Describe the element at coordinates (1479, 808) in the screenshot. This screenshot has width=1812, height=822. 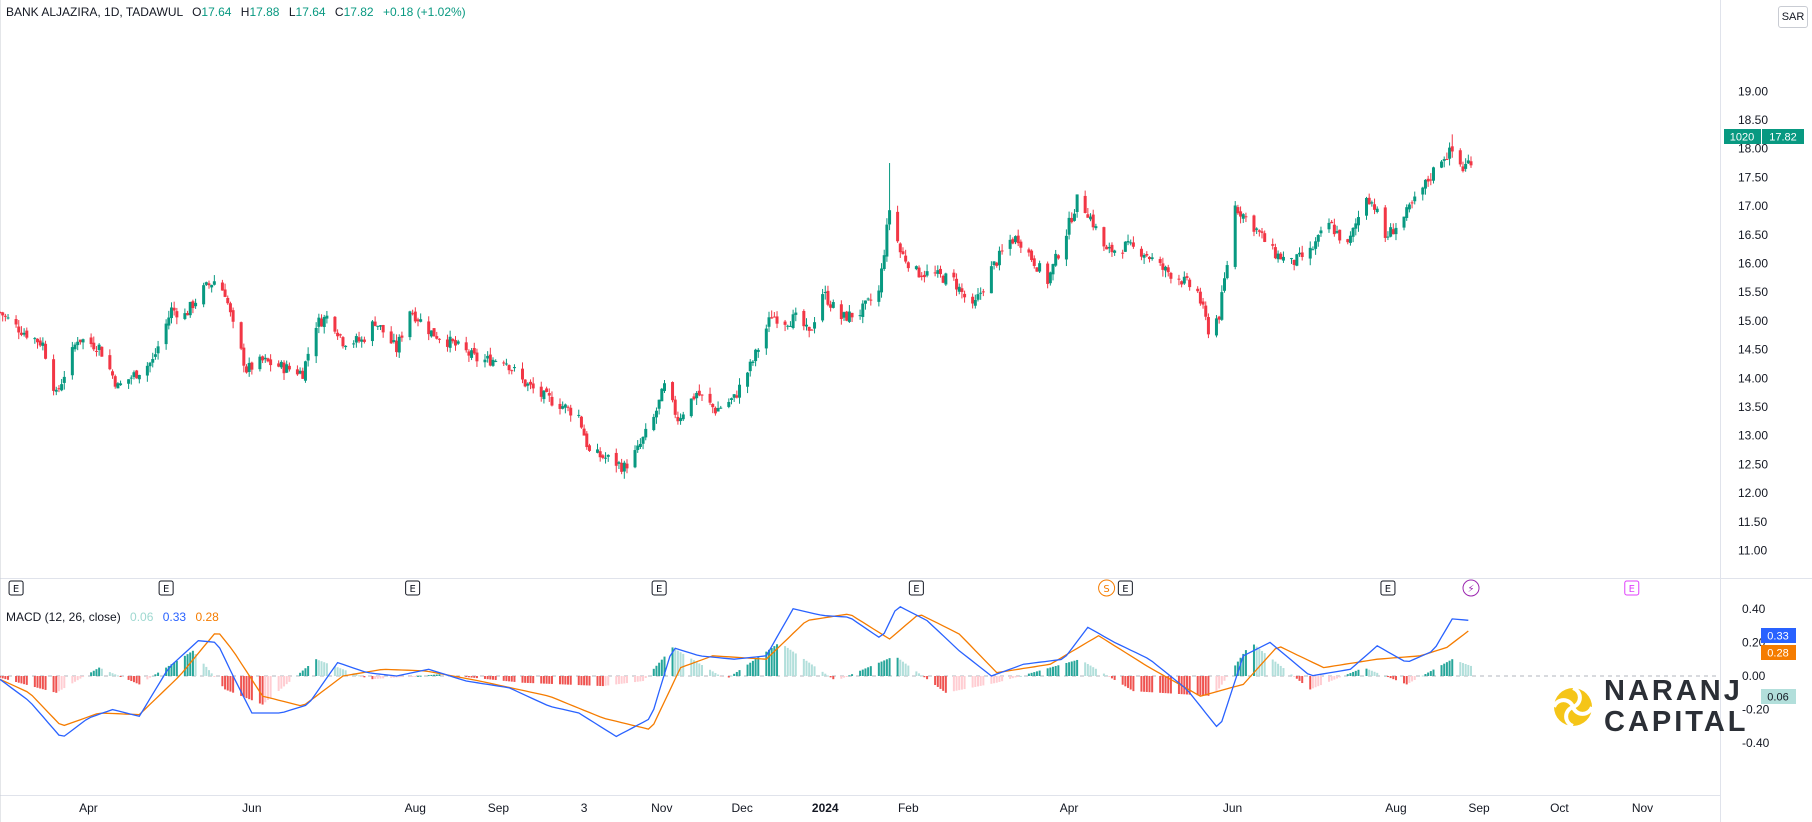
I see `time-tick-label: Sep` at that location.